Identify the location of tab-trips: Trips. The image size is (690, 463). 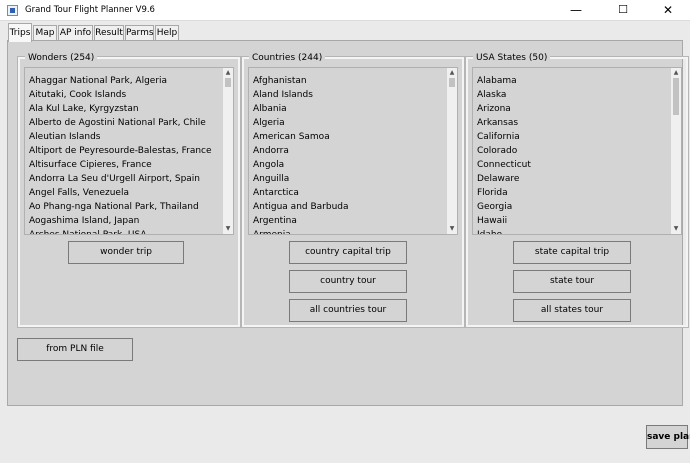
(20, 32).